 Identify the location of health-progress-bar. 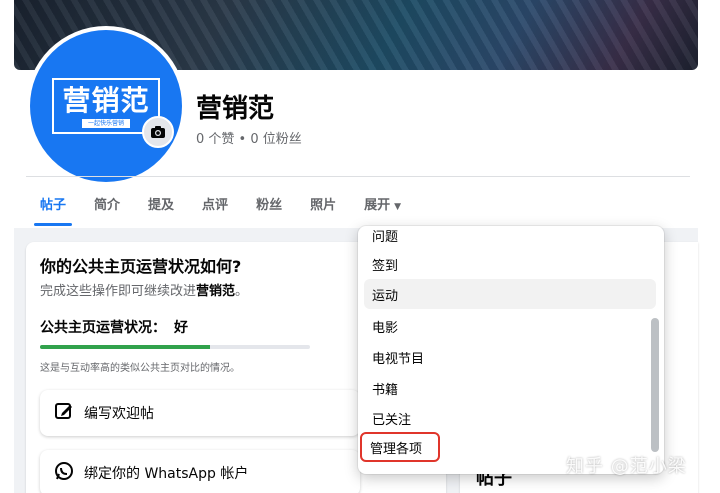
(175, 347).